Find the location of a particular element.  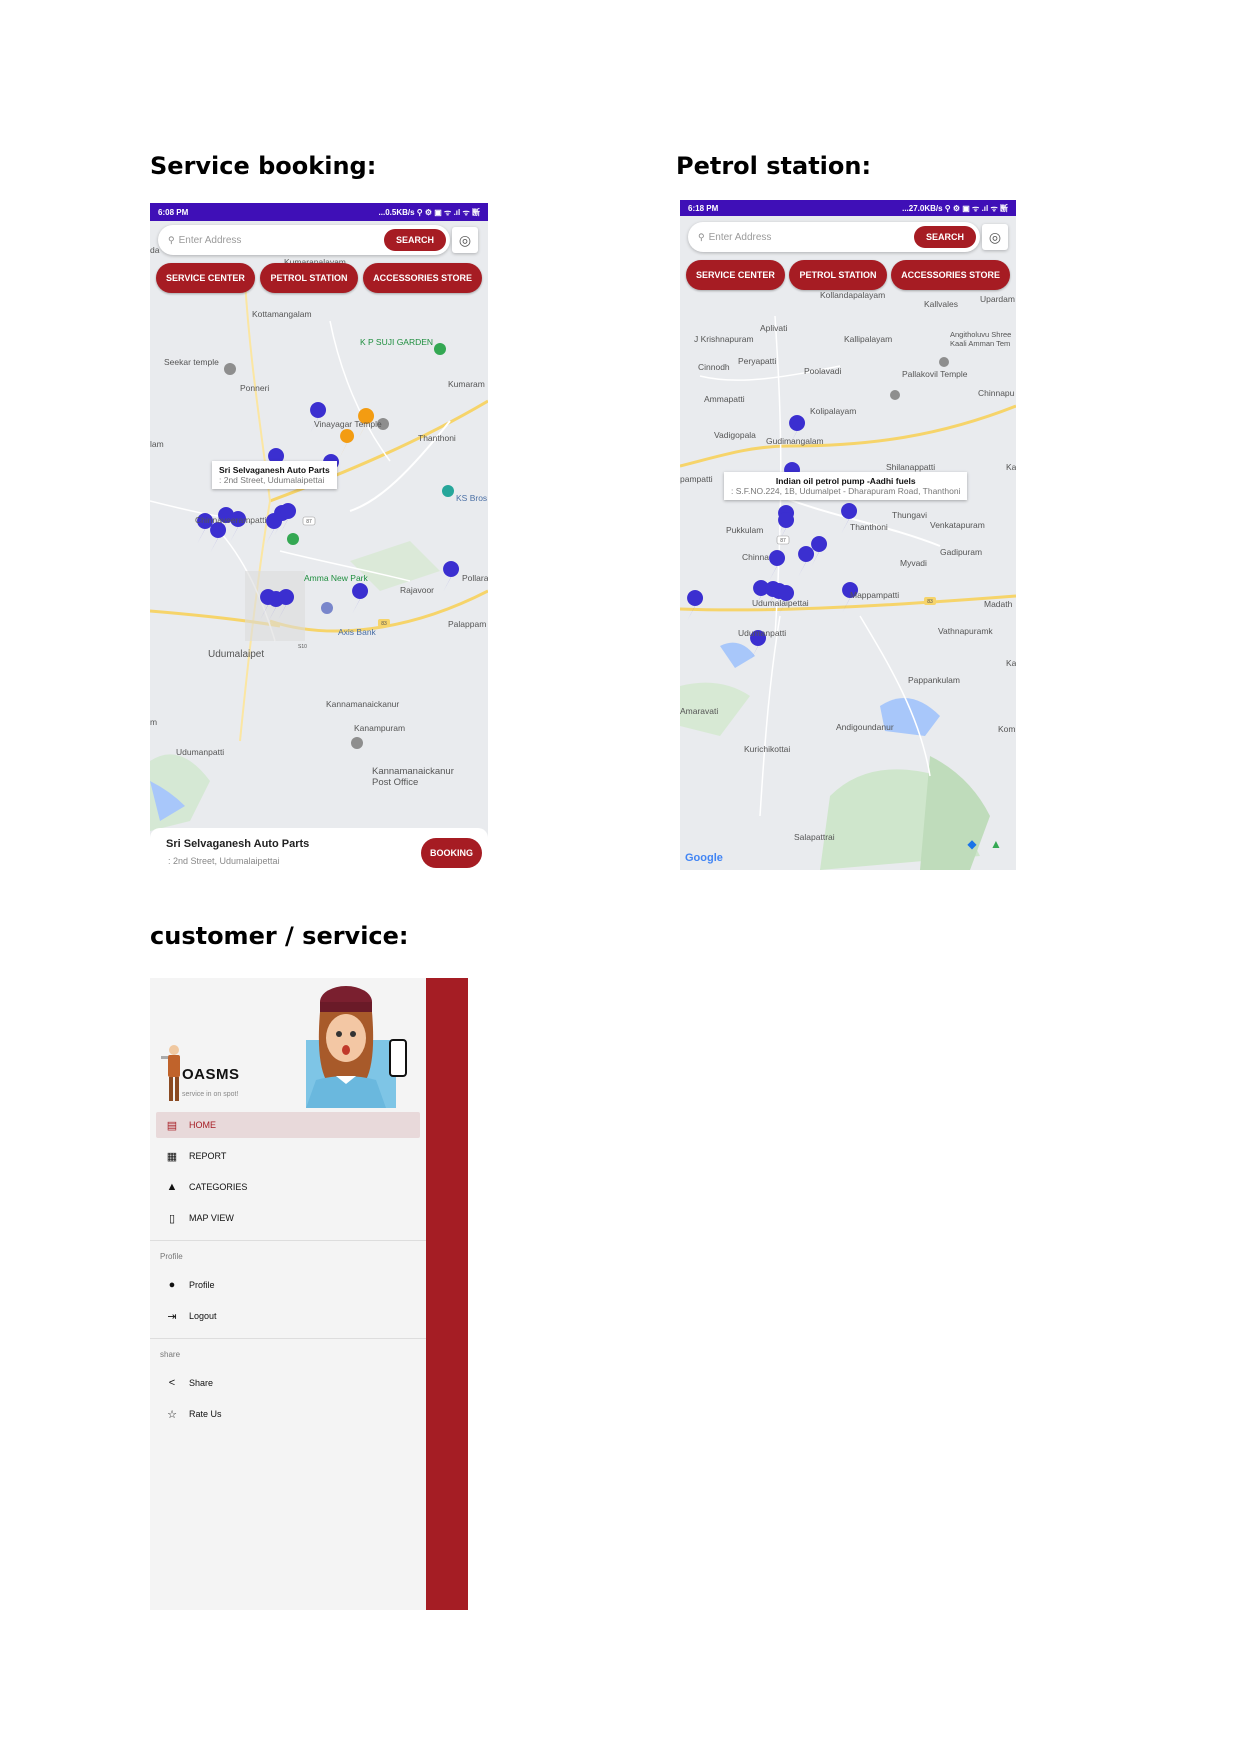

map-label: Vinayagar Temple is located at coordinates (348, 424).